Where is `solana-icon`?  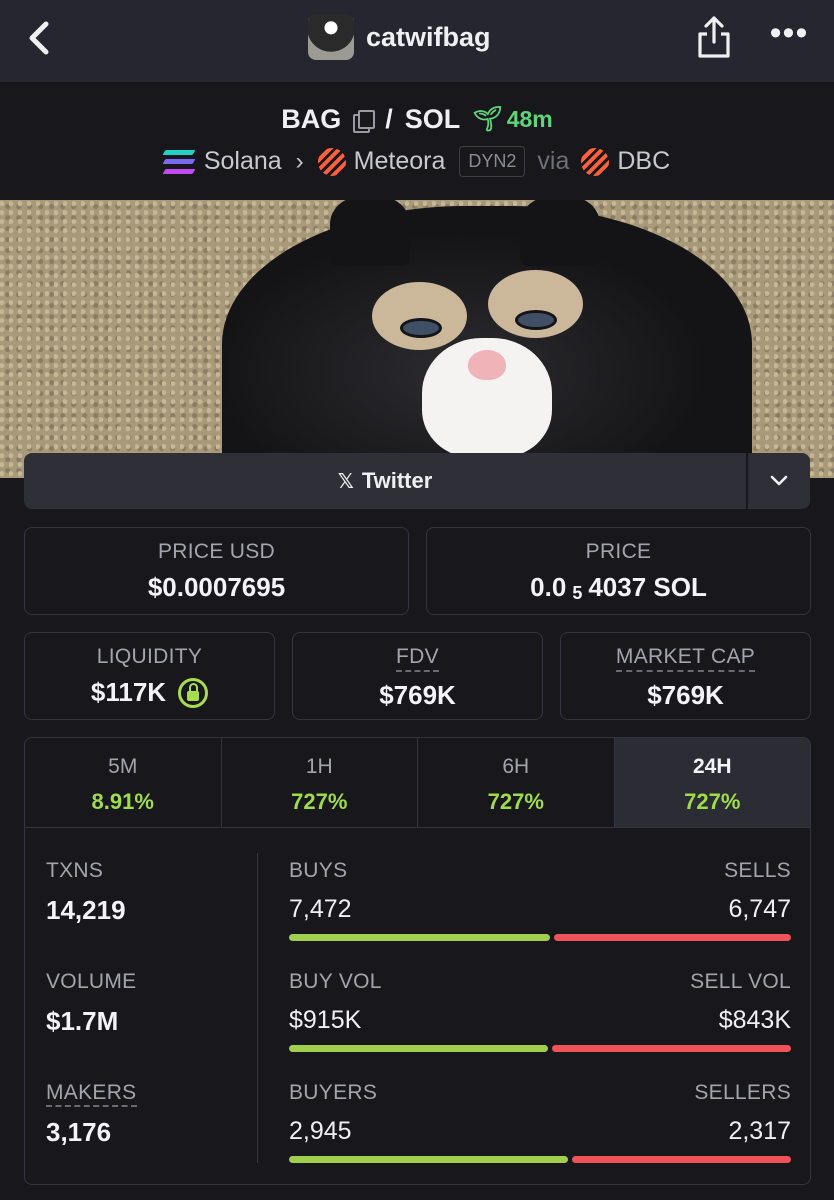 solana-icon is located at coordinates (179, 161).